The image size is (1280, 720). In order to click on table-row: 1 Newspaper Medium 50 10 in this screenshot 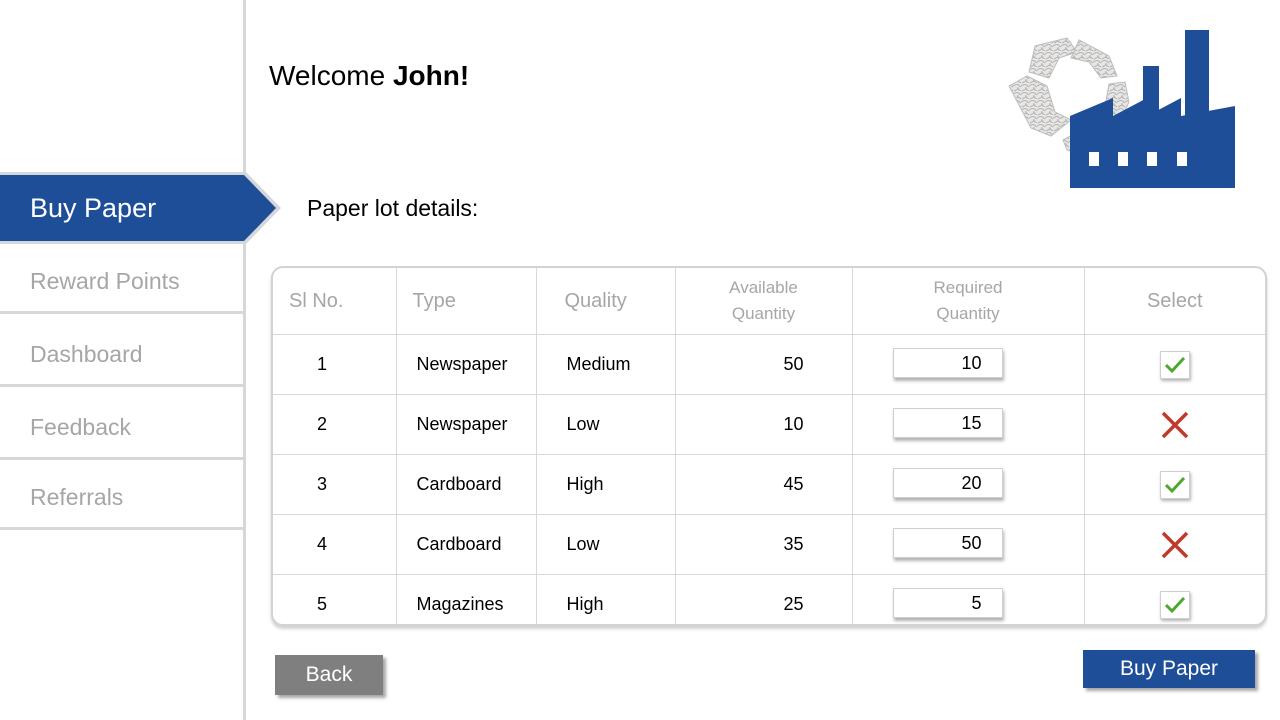, I will do `click(769, 364)`.